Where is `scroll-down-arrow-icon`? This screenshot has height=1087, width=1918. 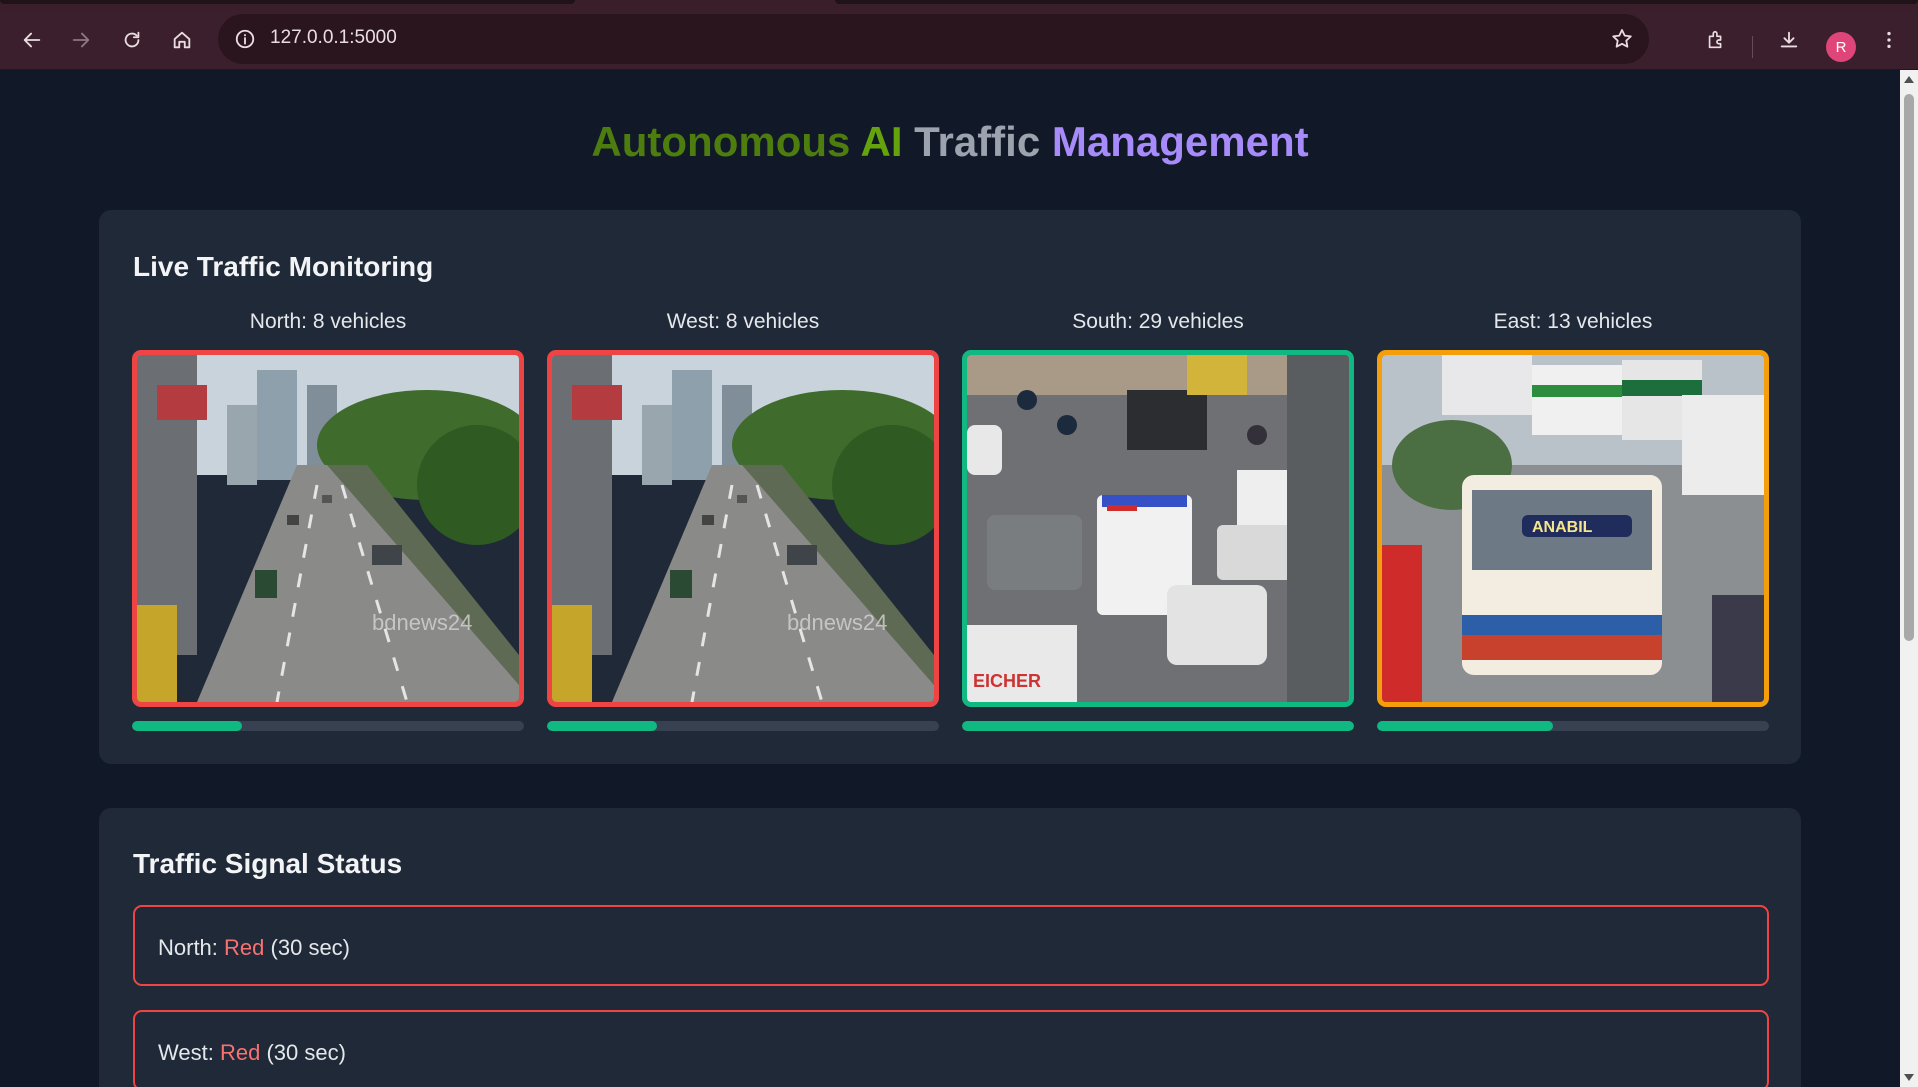 scroll-down-arrow-icon is located at coordinates (1909, 1077).